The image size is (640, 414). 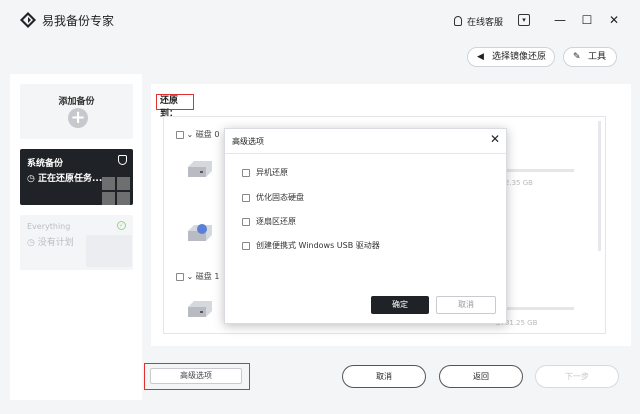 I want to click on disk-label: 磁盘 0, so click(x=207, y=134).